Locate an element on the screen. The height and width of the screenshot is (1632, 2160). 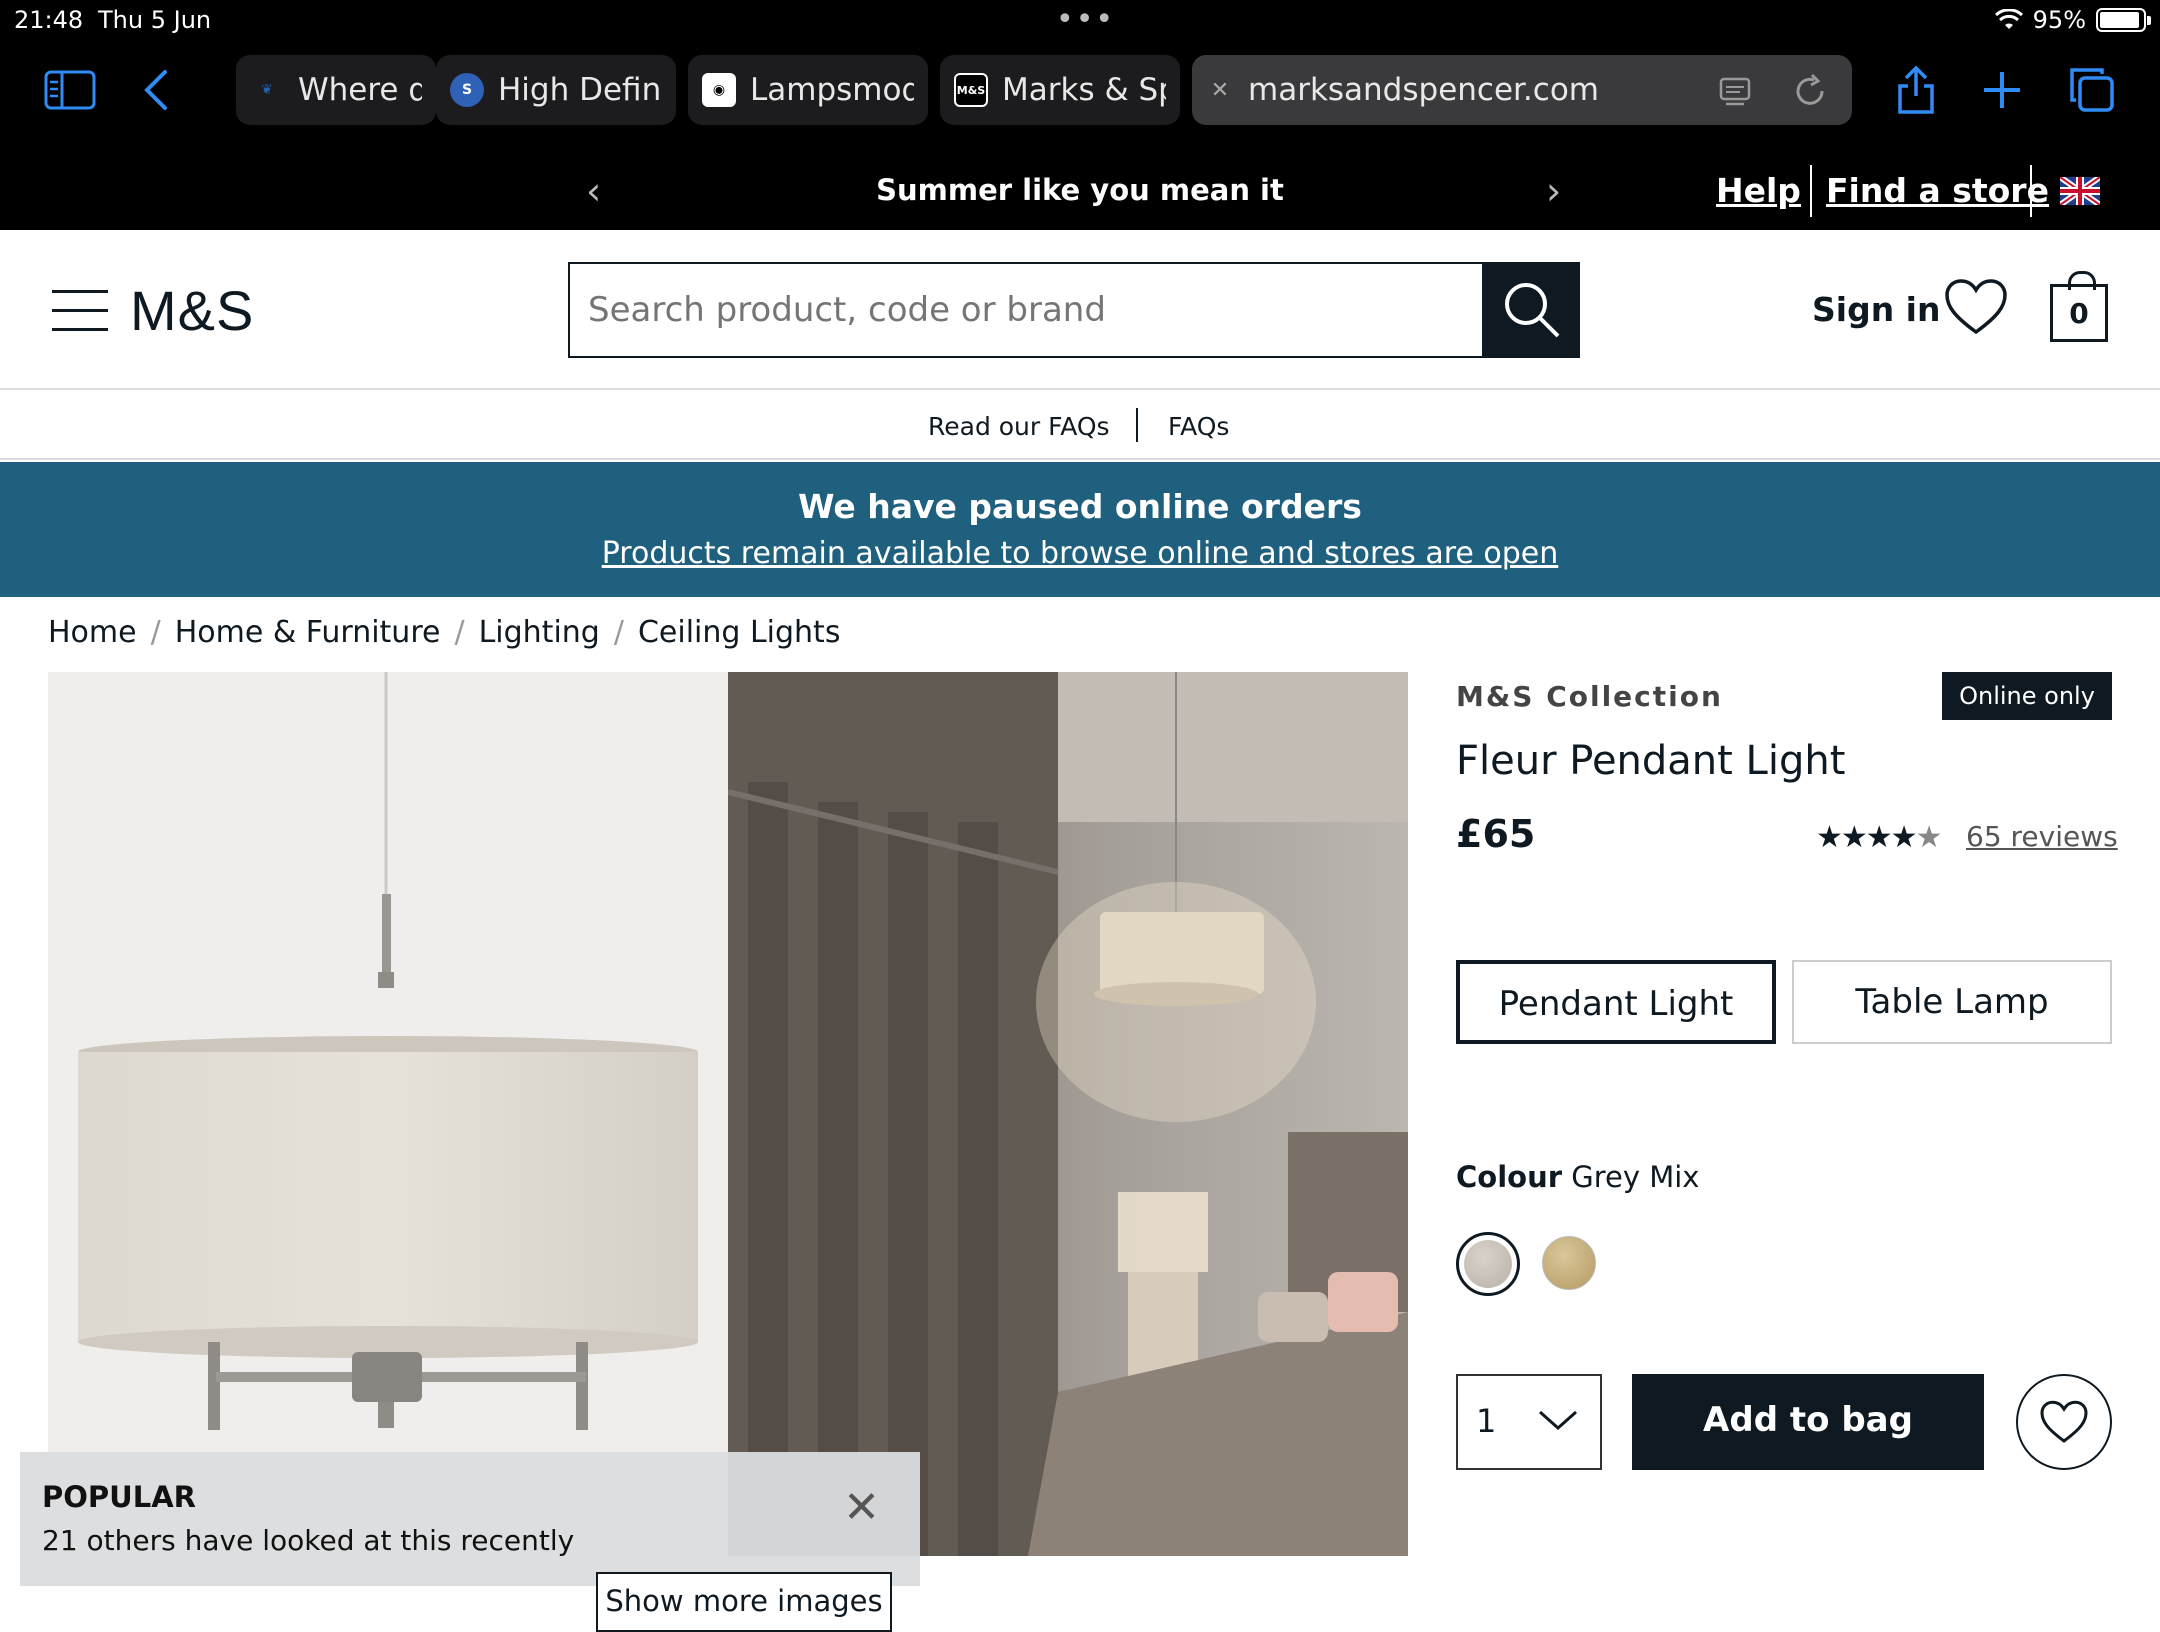
sidebar-icon is located at coordinates (70, 90).